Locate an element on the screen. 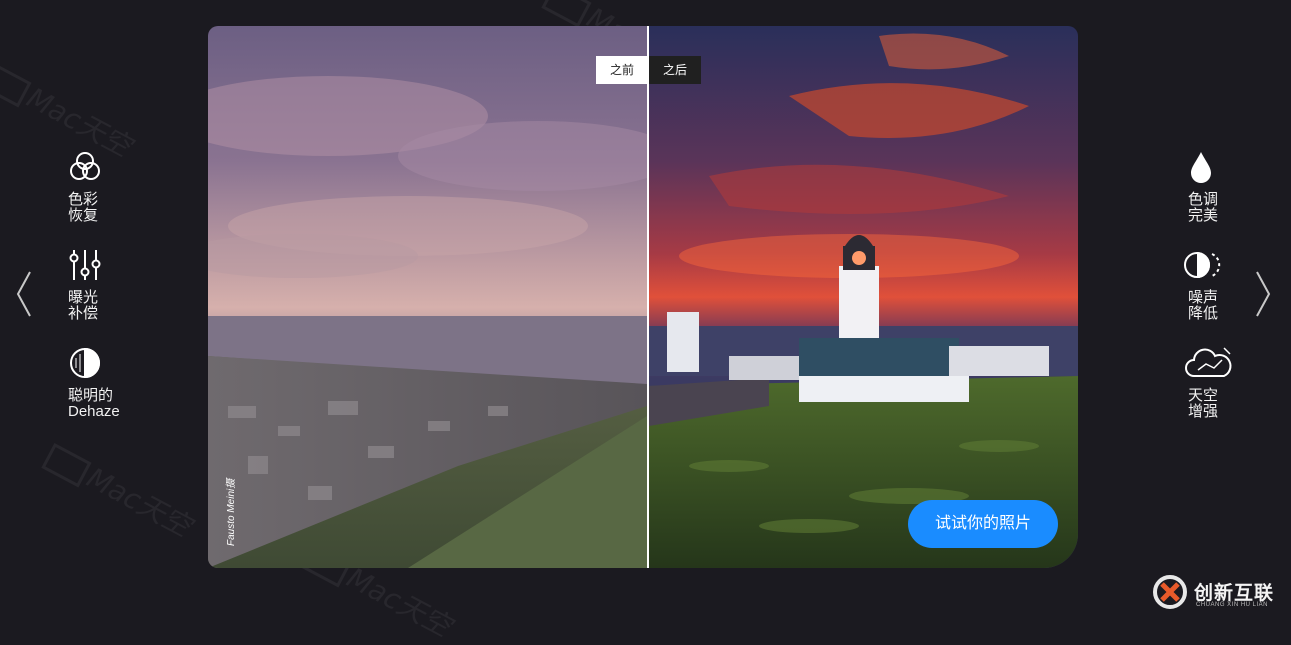  brand-logo: 创新互联 CHUANG XIN HU LIAN is located at coordinates (1220, 594).